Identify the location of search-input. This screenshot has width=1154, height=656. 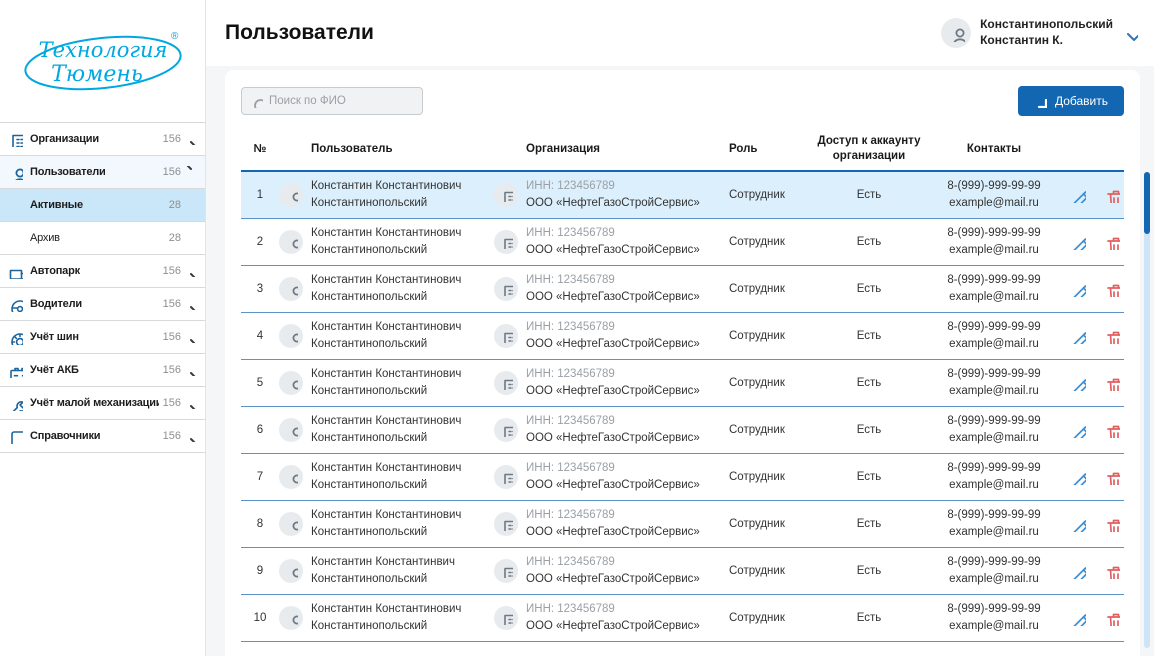
(341, 101).